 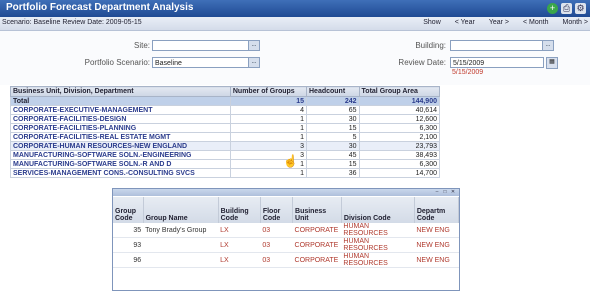 What do you see at coordinates (333, 91) in the screenshot?
I see `col-header-headcount: Headcount` at bounding box center [333, 91].